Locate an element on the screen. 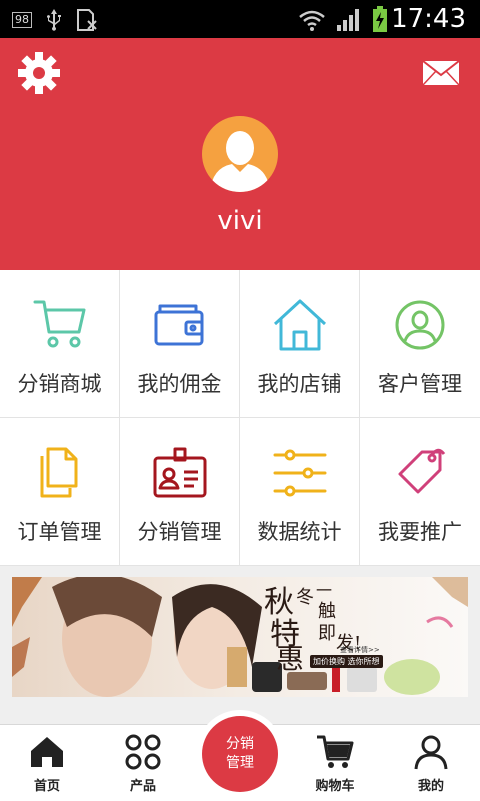 This screenshot has height=801, width=480. nav-products: 产品 is located at coordinates (143, 763).